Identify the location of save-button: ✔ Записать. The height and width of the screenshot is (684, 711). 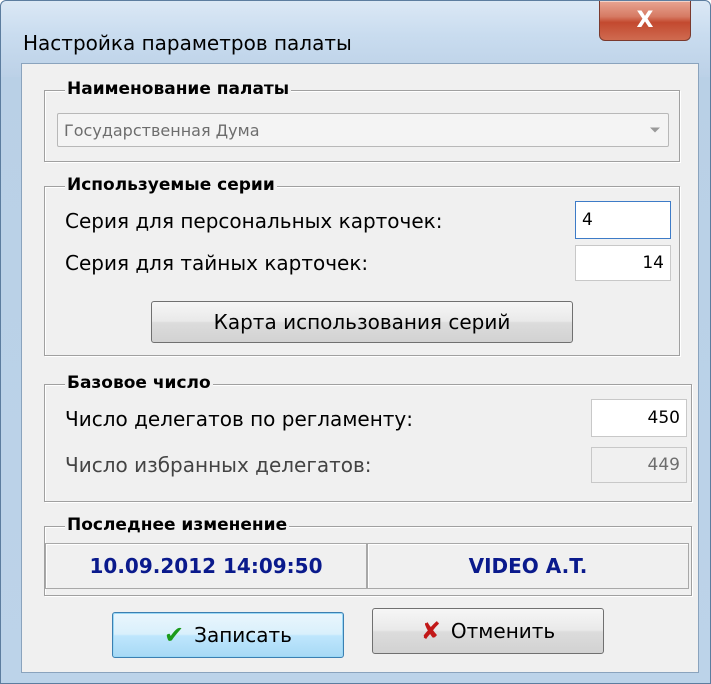
(228, 635).